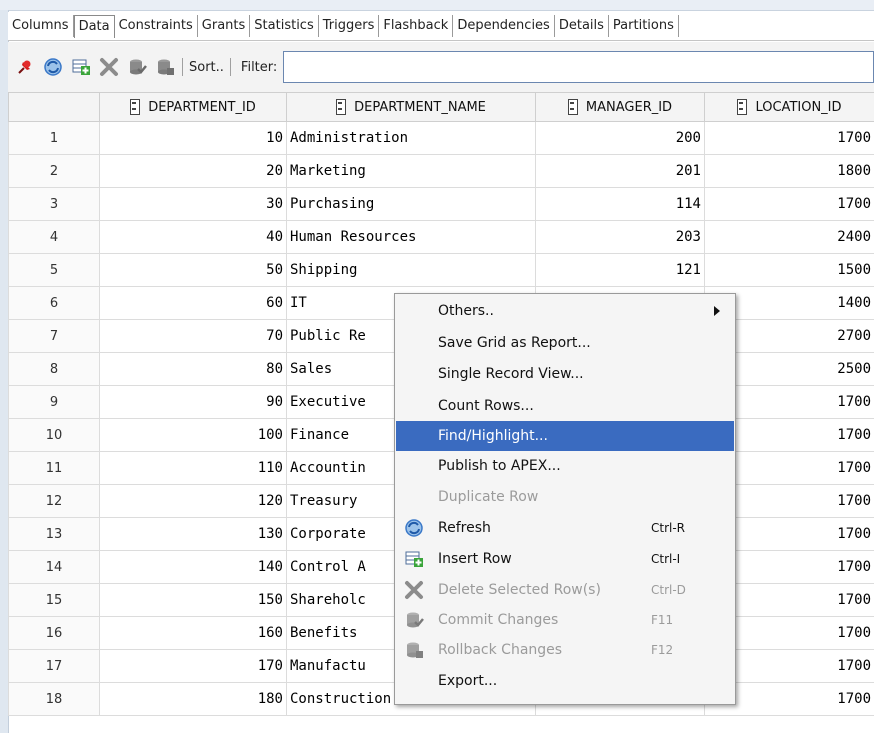 Image resolution: width=874 pixels, height=733 pixels. I want to click on cell-department-id: 20, so click(193, 171).